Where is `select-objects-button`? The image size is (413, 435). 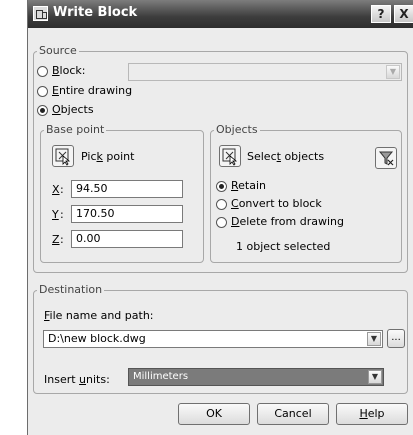 select-objects-button is located at coordinates (230, 156).